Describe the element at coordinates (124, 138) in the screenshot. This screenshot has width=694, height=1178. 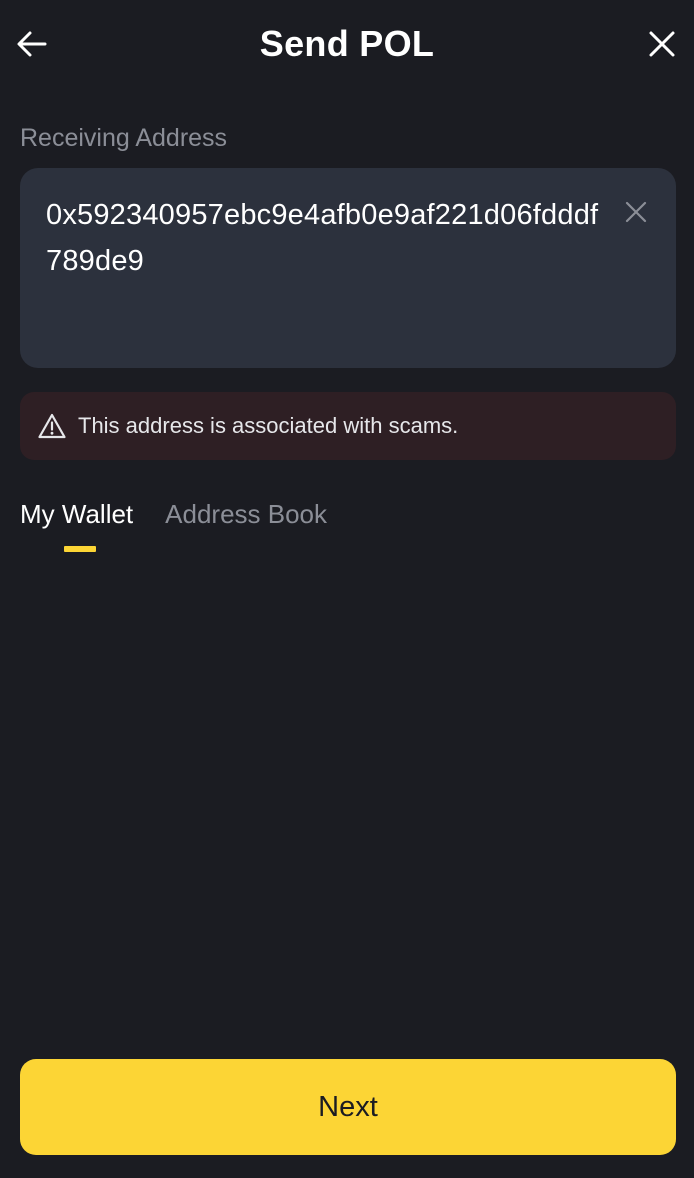
I see `receiving-address-label: Receiving Address` at that location.